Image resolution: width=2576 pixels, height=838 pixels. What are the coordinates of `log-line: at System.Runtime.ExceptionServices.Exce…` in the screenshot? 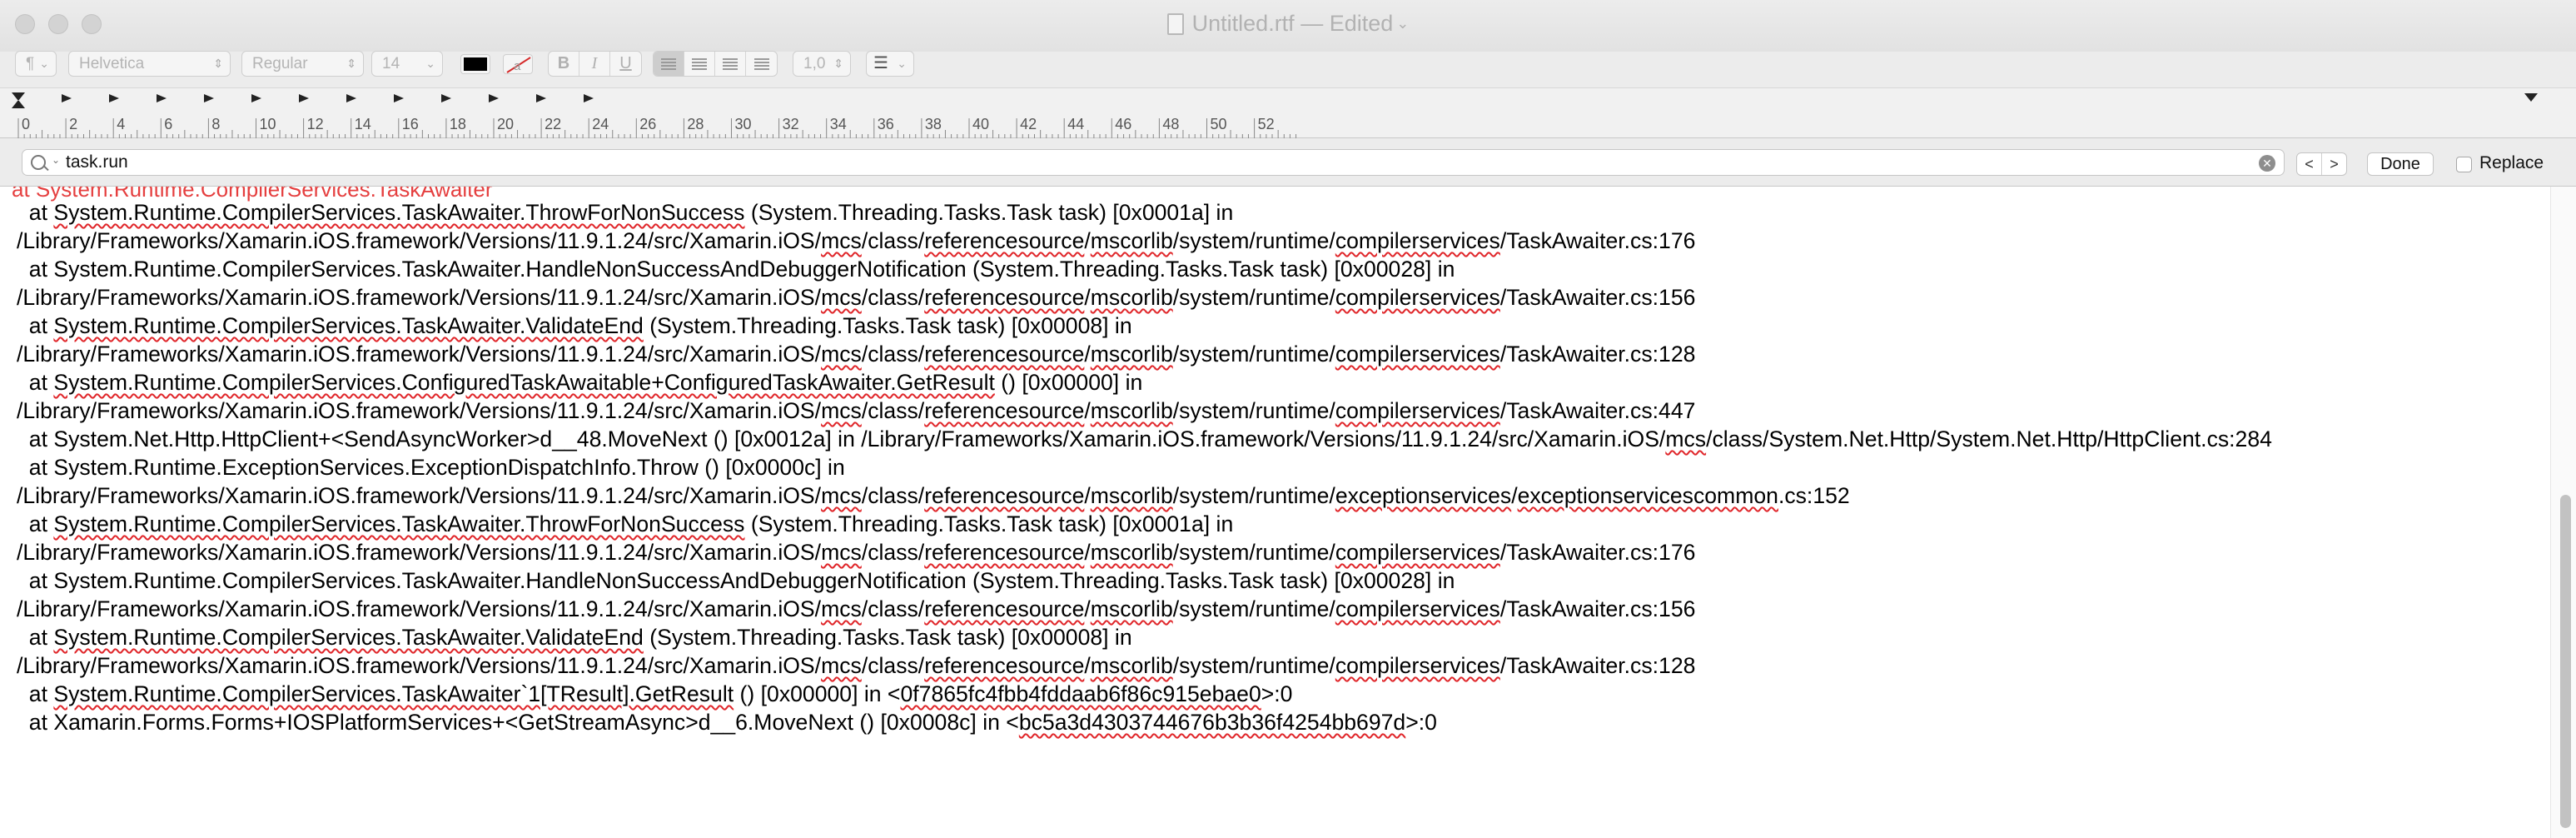 It's located at (1274, 481).